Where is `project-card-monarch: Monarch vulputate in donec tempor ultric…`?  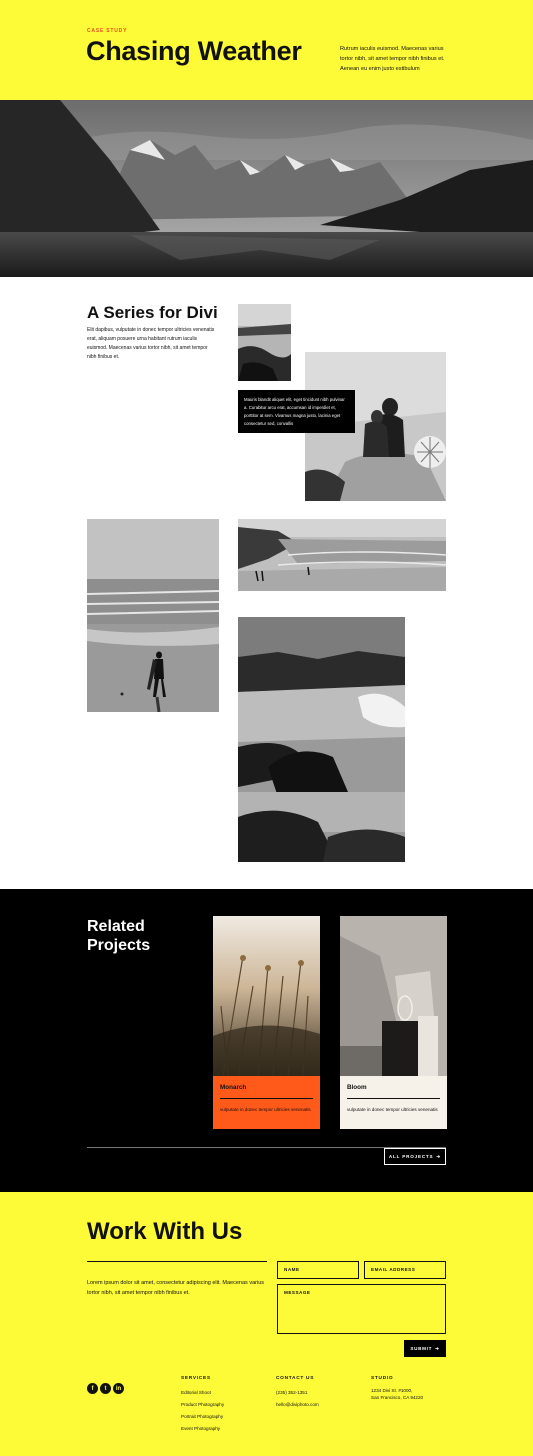 project-card-monarch: Monarch vulputate in donec tempor ultric… is located at coordinates (266, 1022).